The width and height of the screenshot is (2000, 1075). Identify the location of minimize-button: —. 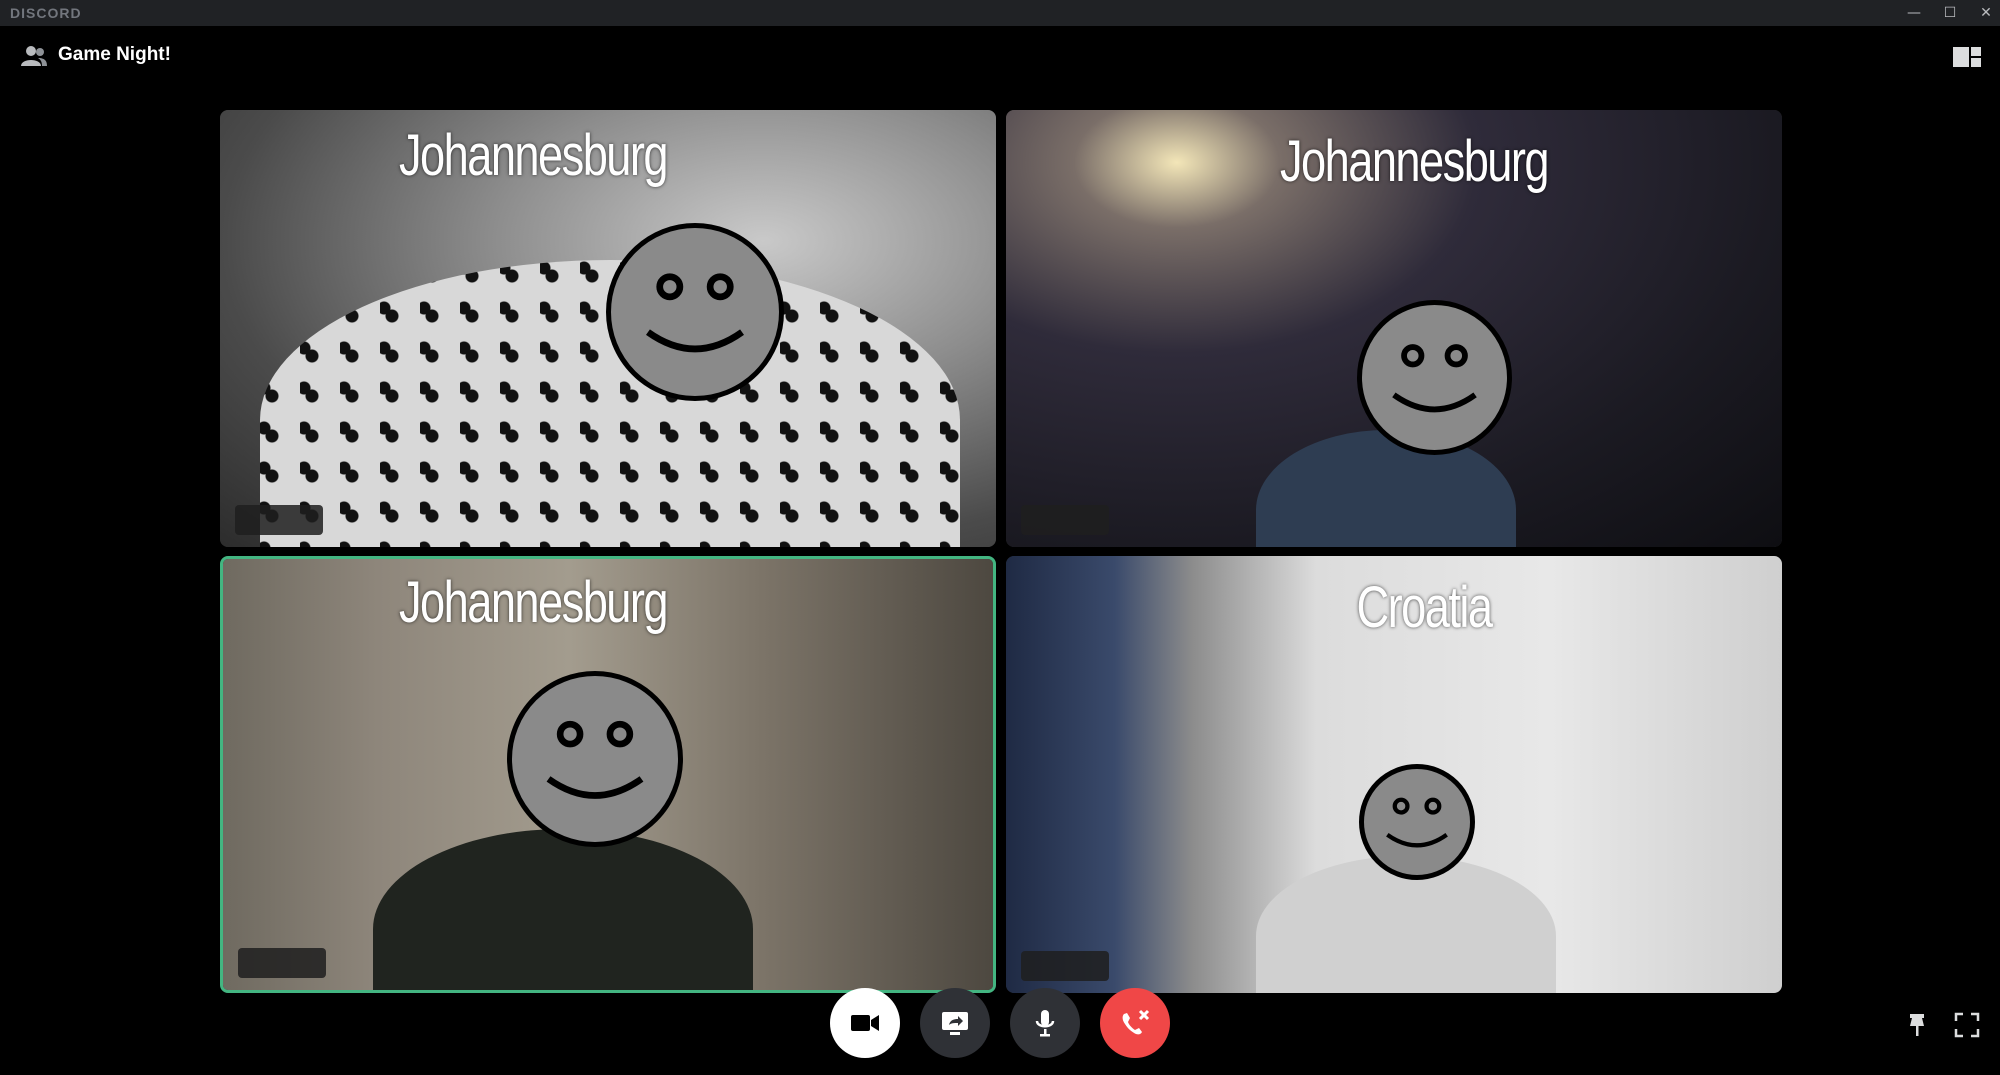
(1914, 13).